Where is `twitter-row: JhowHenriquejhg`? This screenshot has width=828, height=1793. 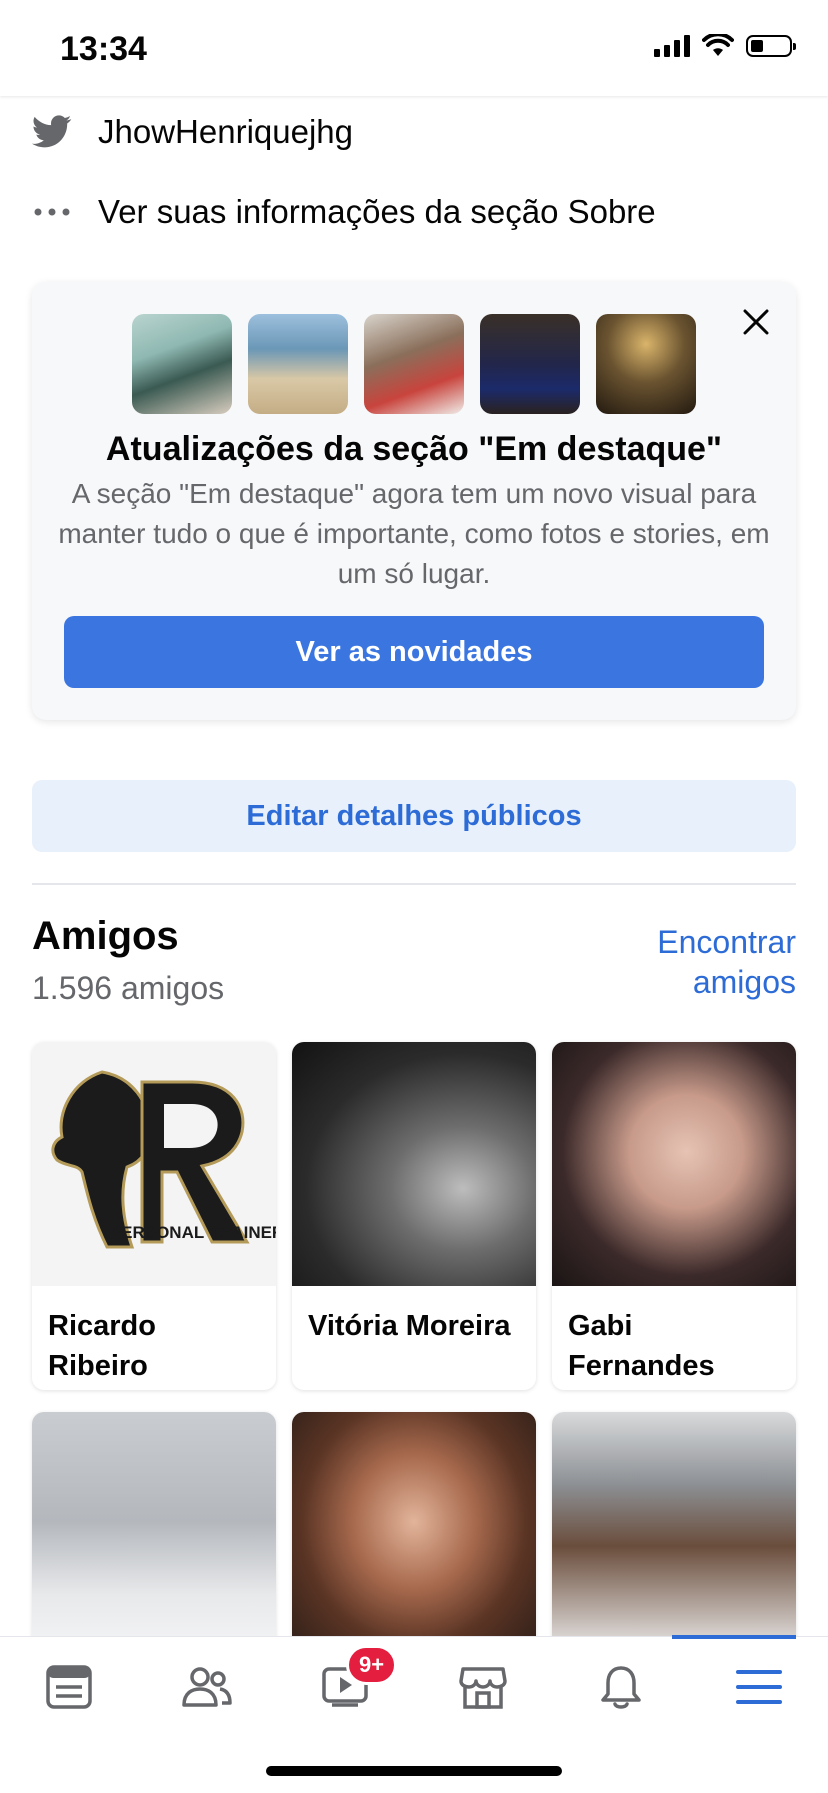 twitter-row: JhowHenriquejhg is located at coordinates (192, 132).